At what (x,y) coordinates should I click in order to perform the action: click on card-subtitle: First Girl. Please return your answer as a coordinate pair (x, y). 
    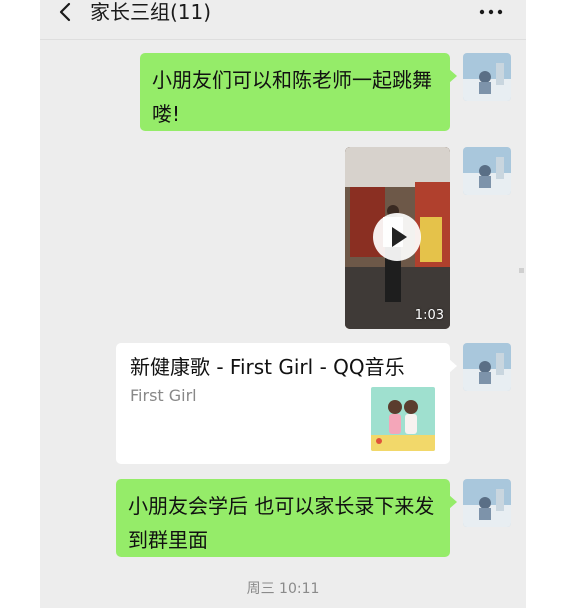
    Looking at the image, I should click on (163, 395).